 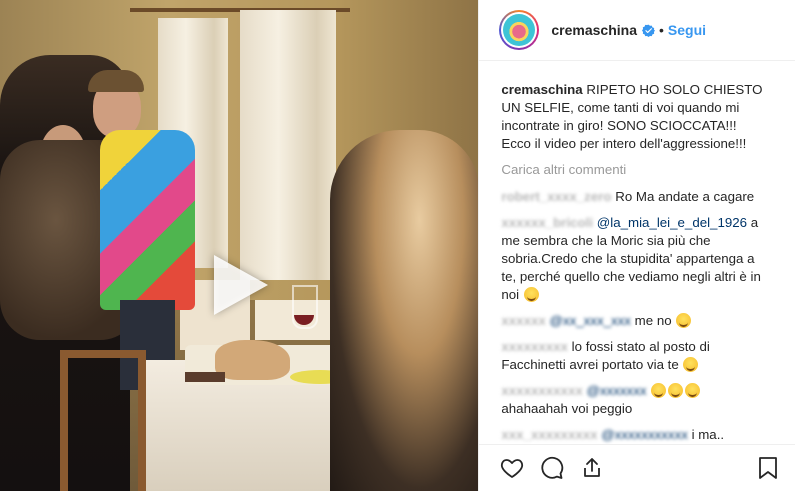 I want to click on comment-item: xxxxxx @xx_xxx_xxx me no, so click(x=638, y=321).